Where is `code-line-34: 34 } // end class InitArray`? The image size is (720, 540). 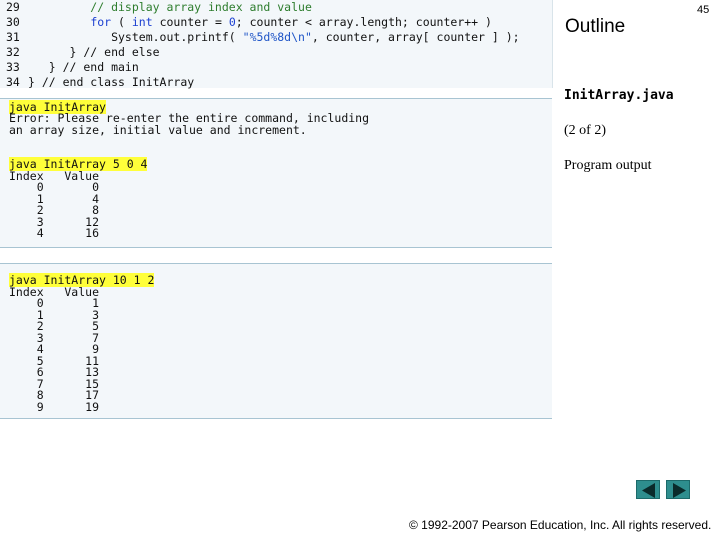
code-line-34: 34 } // end class InitArray is located at coordinates (100, 82).